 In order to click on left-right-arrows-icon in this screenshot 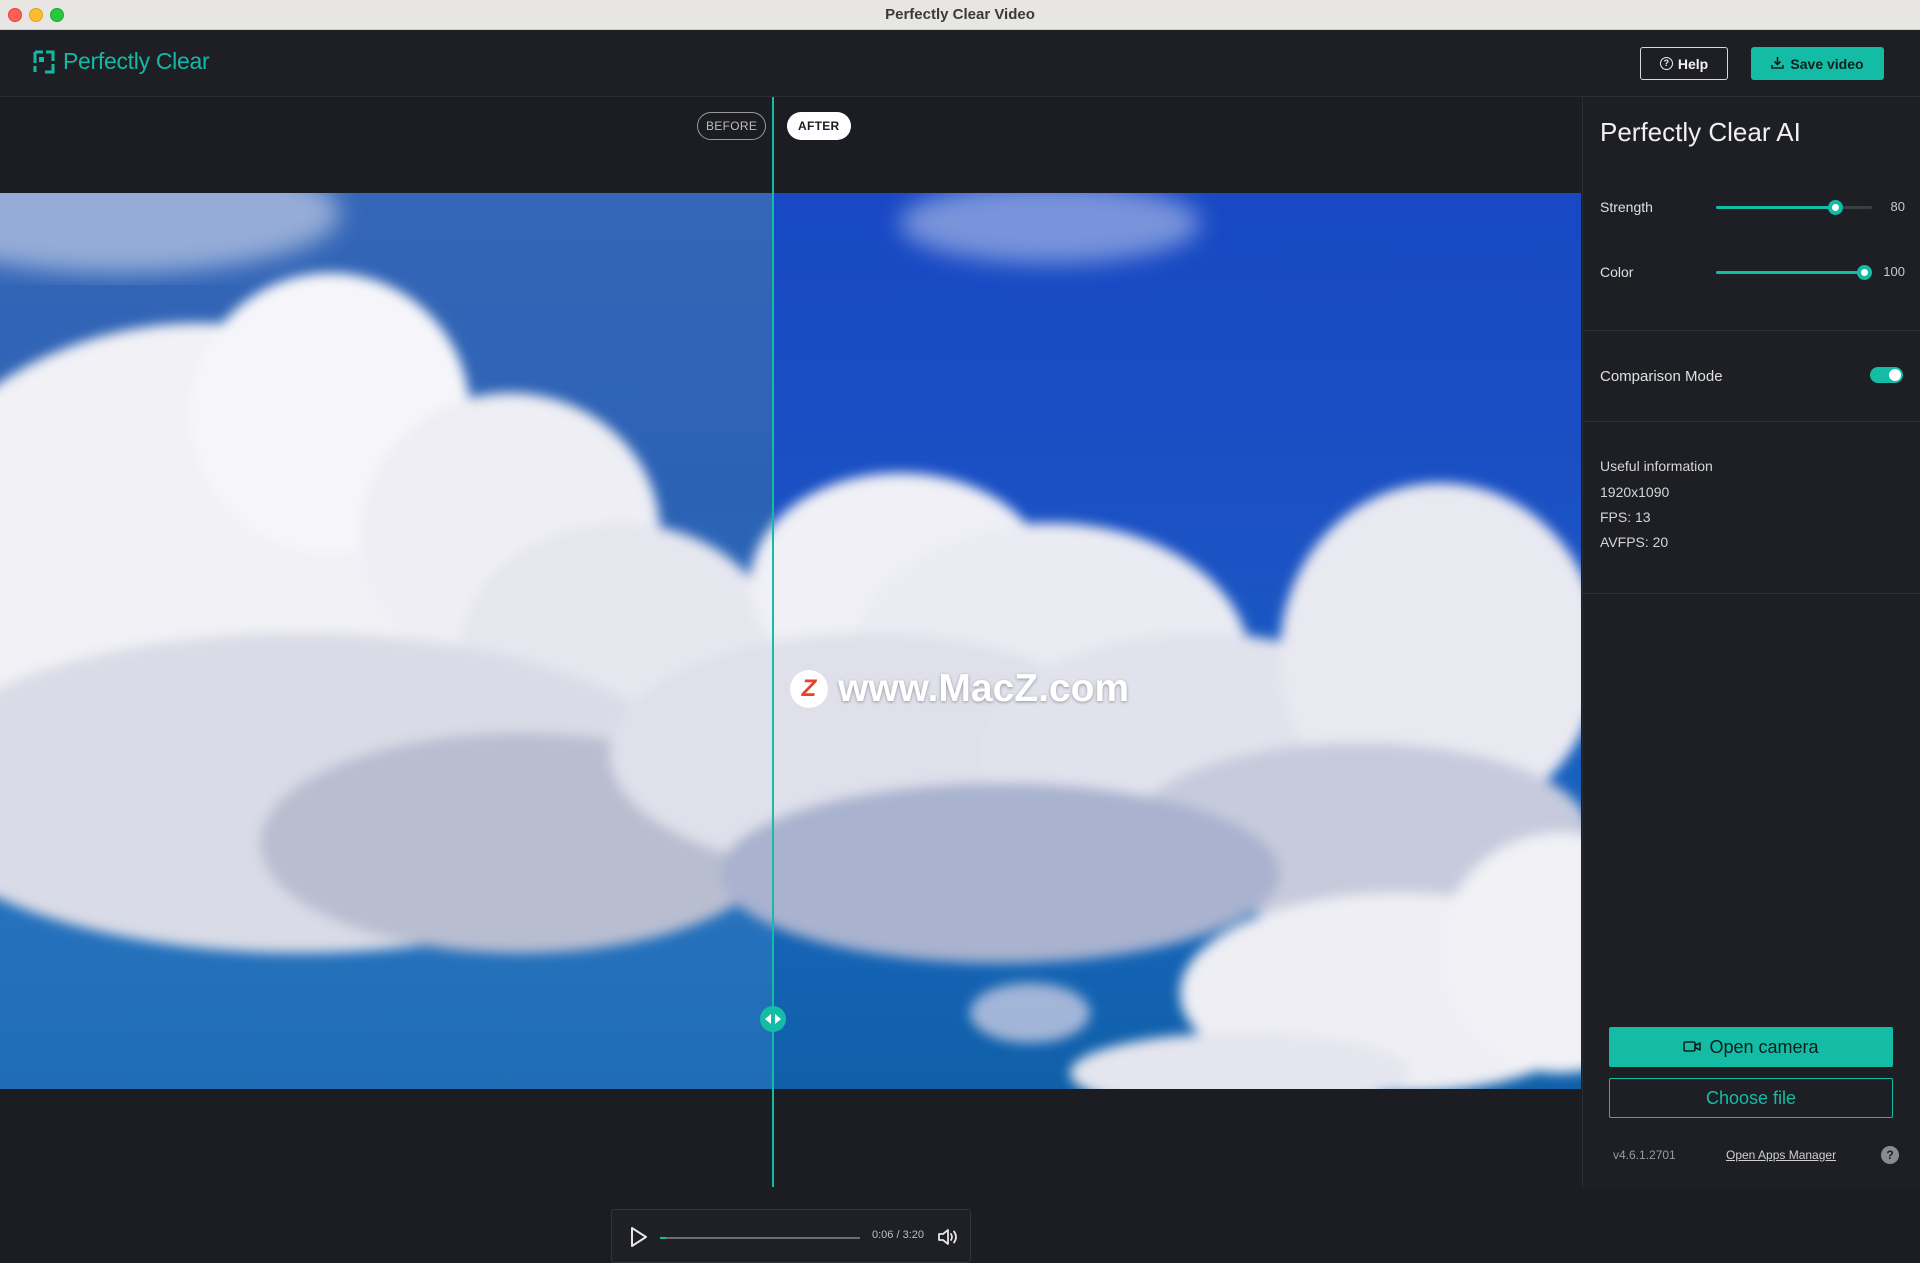, I will do `click(773, 1019)`.